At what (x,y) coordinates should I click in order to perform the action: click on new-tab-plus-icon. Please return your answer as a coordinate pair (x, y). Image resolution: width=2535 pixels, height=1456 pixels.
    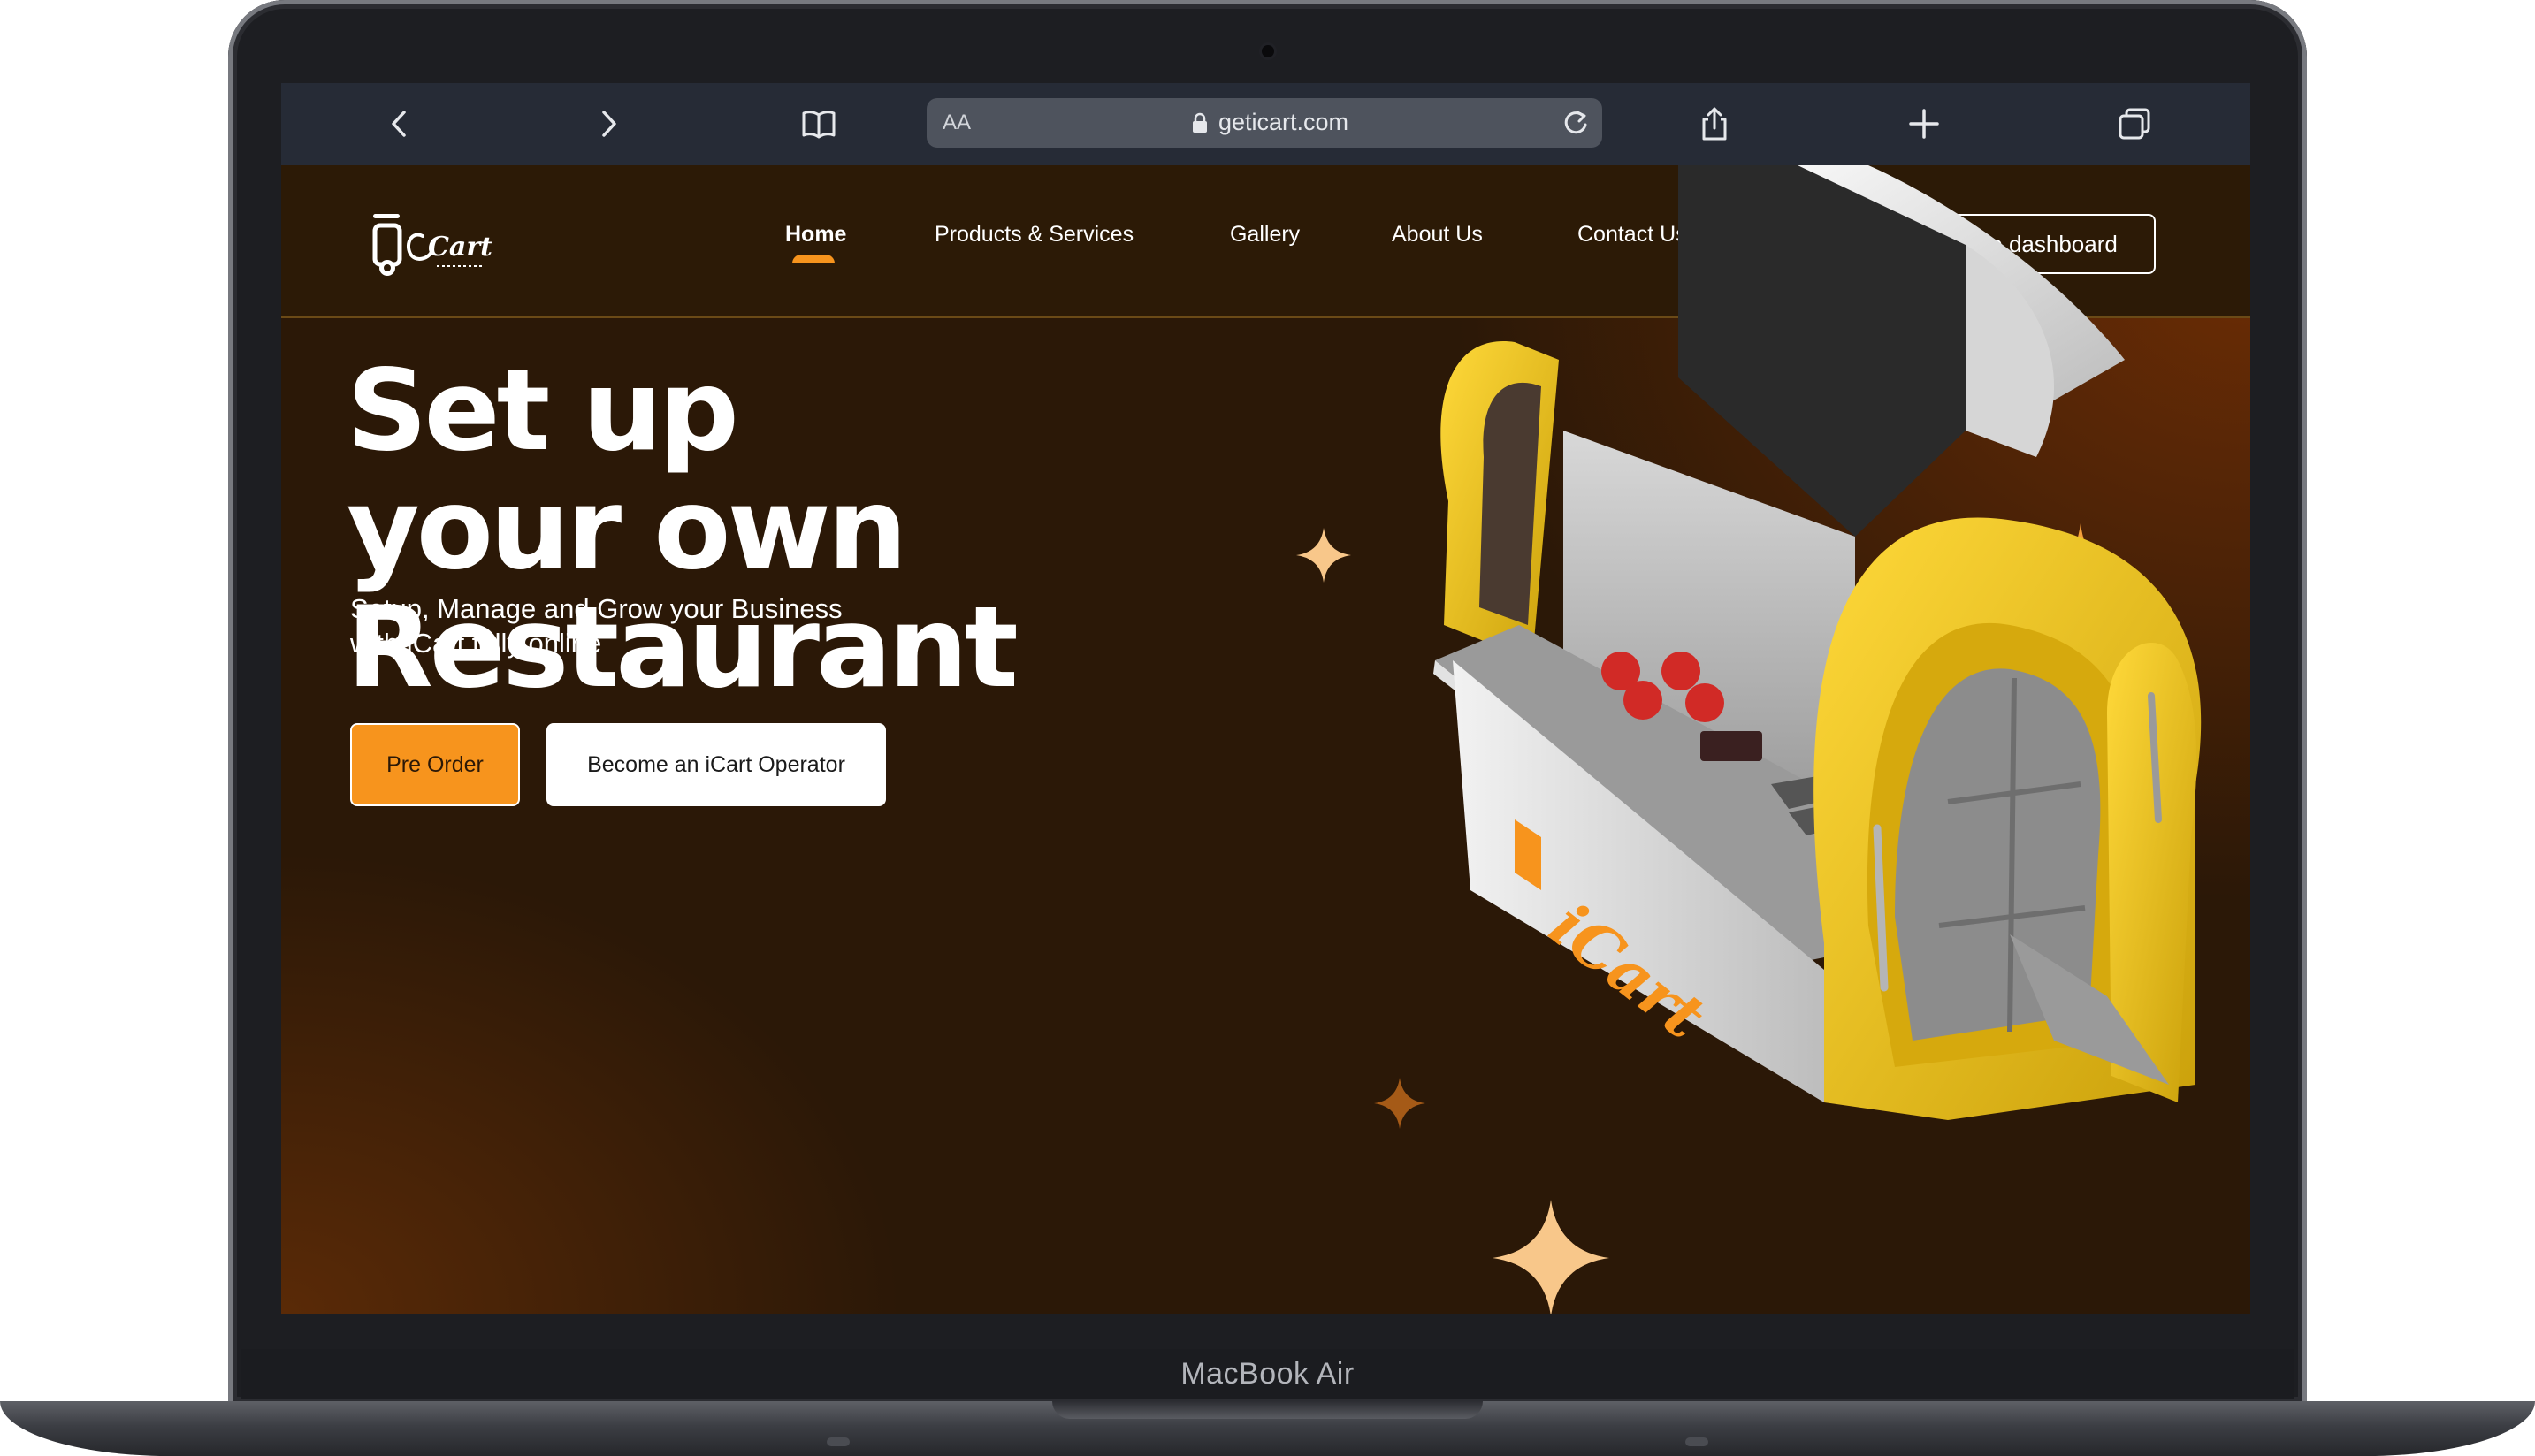
    Looking at the image, I should click on (1924, 124).